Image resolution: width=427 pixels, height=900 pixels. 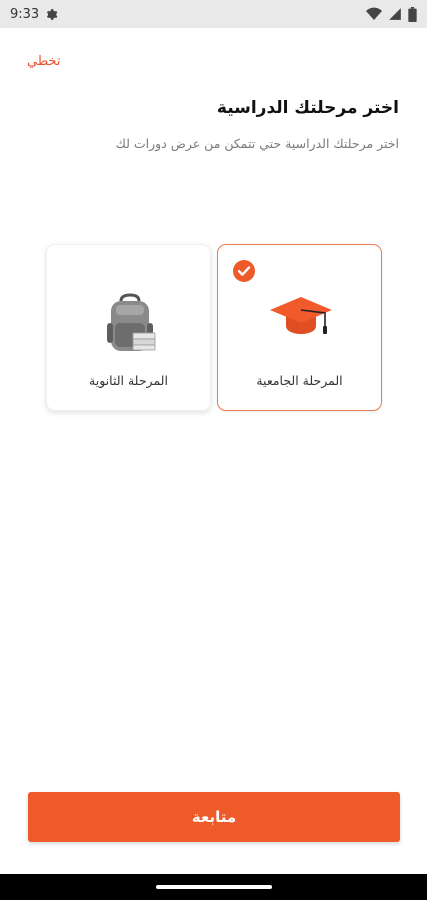 I want to click on page-title: اختر مرحلتك الدراسية, so click(x=307, y=108).